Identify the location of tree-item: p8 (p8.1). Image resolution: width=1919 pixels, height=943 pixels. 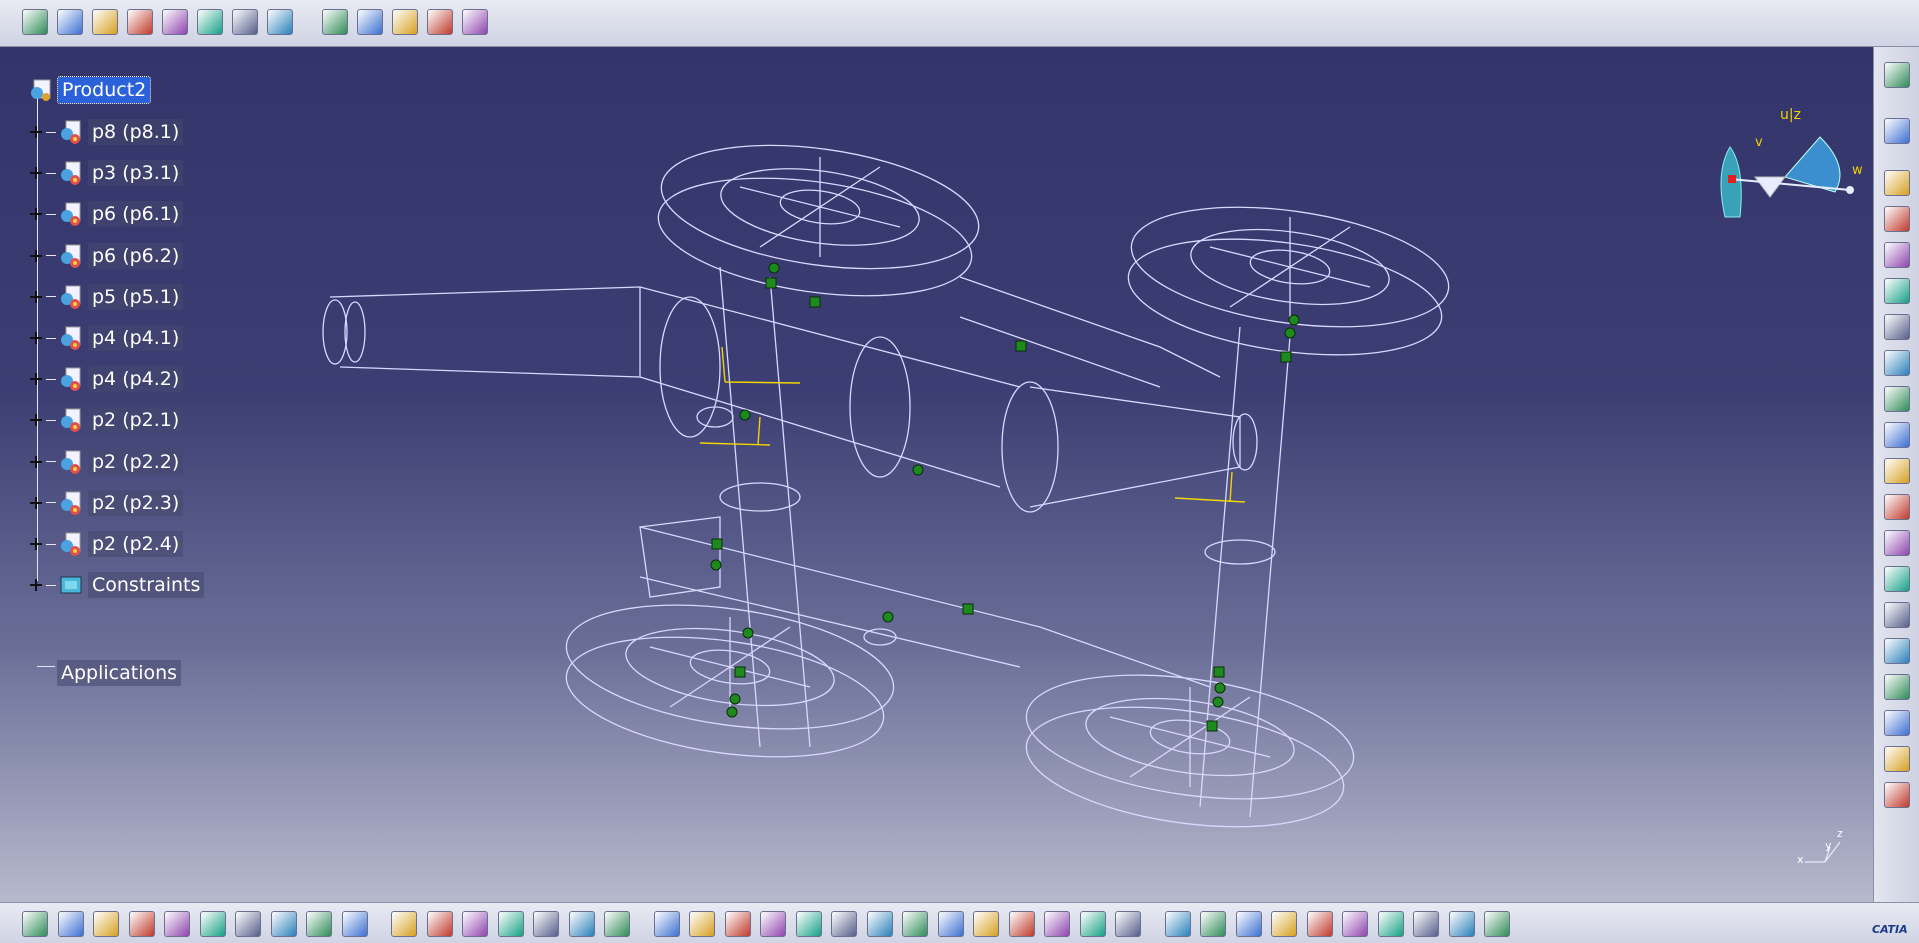
(107, 132).